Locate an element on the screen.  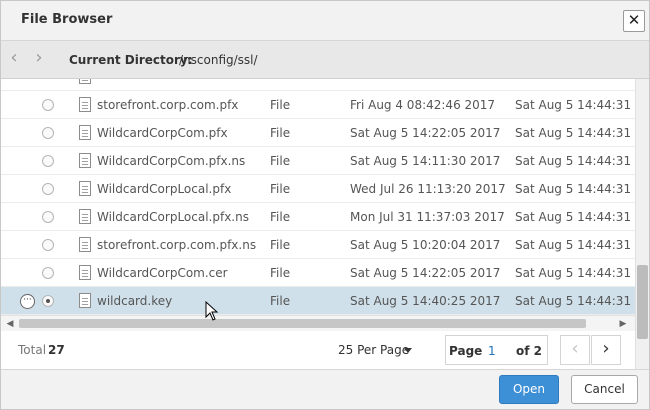
file-name: WildcardCorpCom.cer is located at coordinates (162, 273).